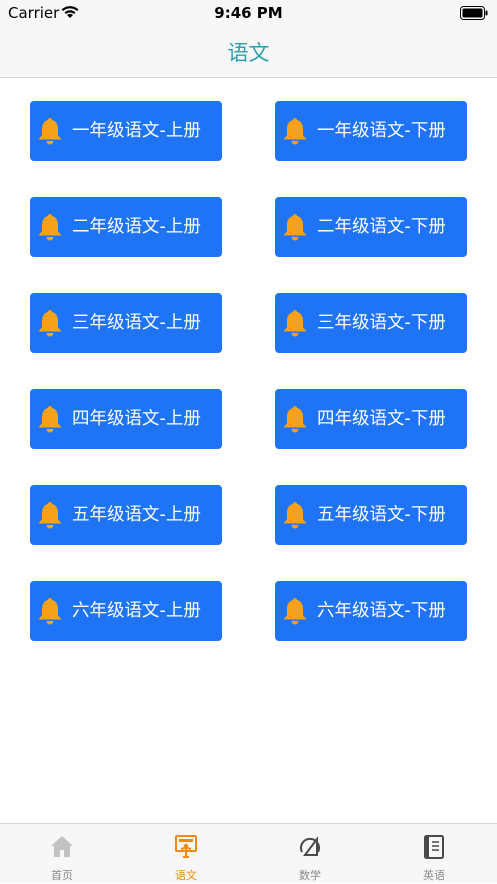 The height and width of the screenshot is (884, 497). I want to click on grade-button-label: 六年级语文-上册, so click(136, 611).